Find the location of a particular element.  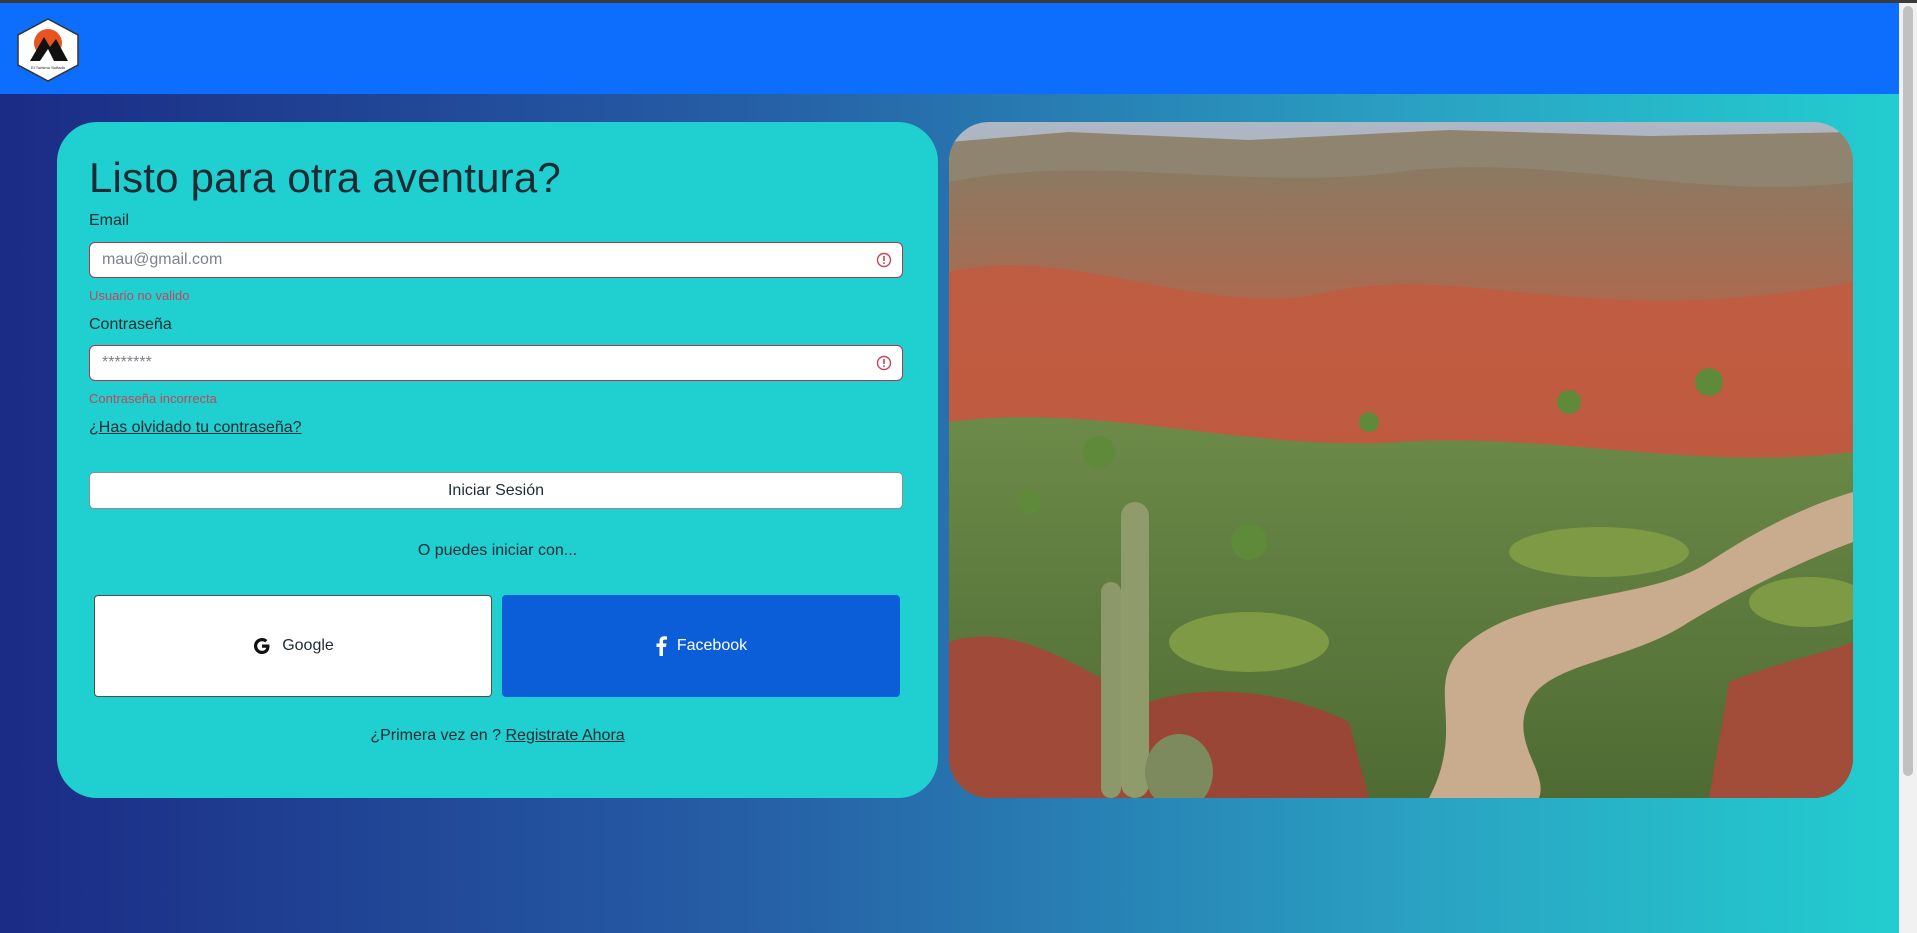

password-field-wrapper is located at coordinates (496, 363).